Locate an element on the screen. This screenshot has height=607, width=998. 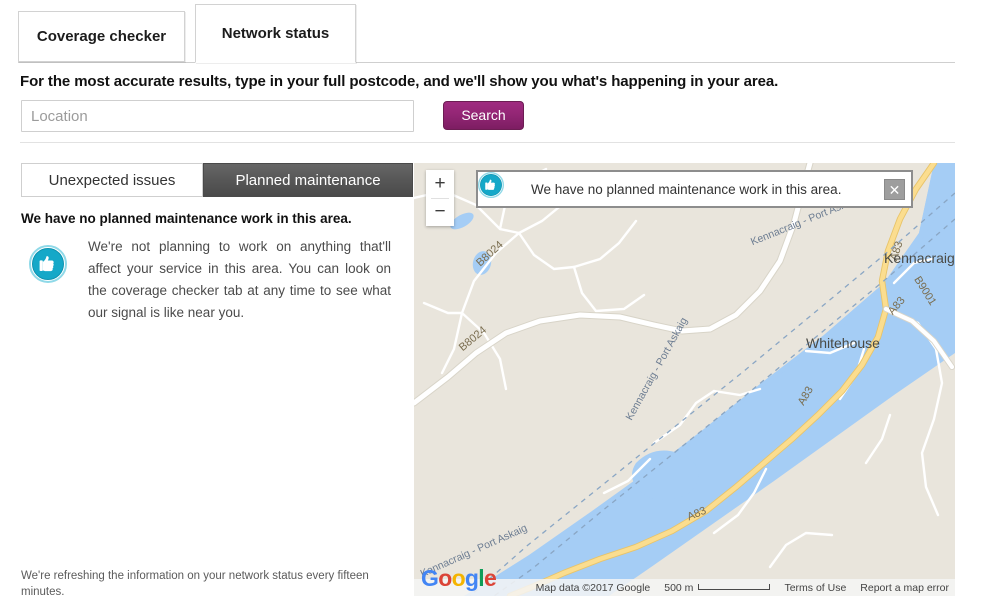
tab-coverage-checker-label: Coverage checker is located at coordinates (101, 36).